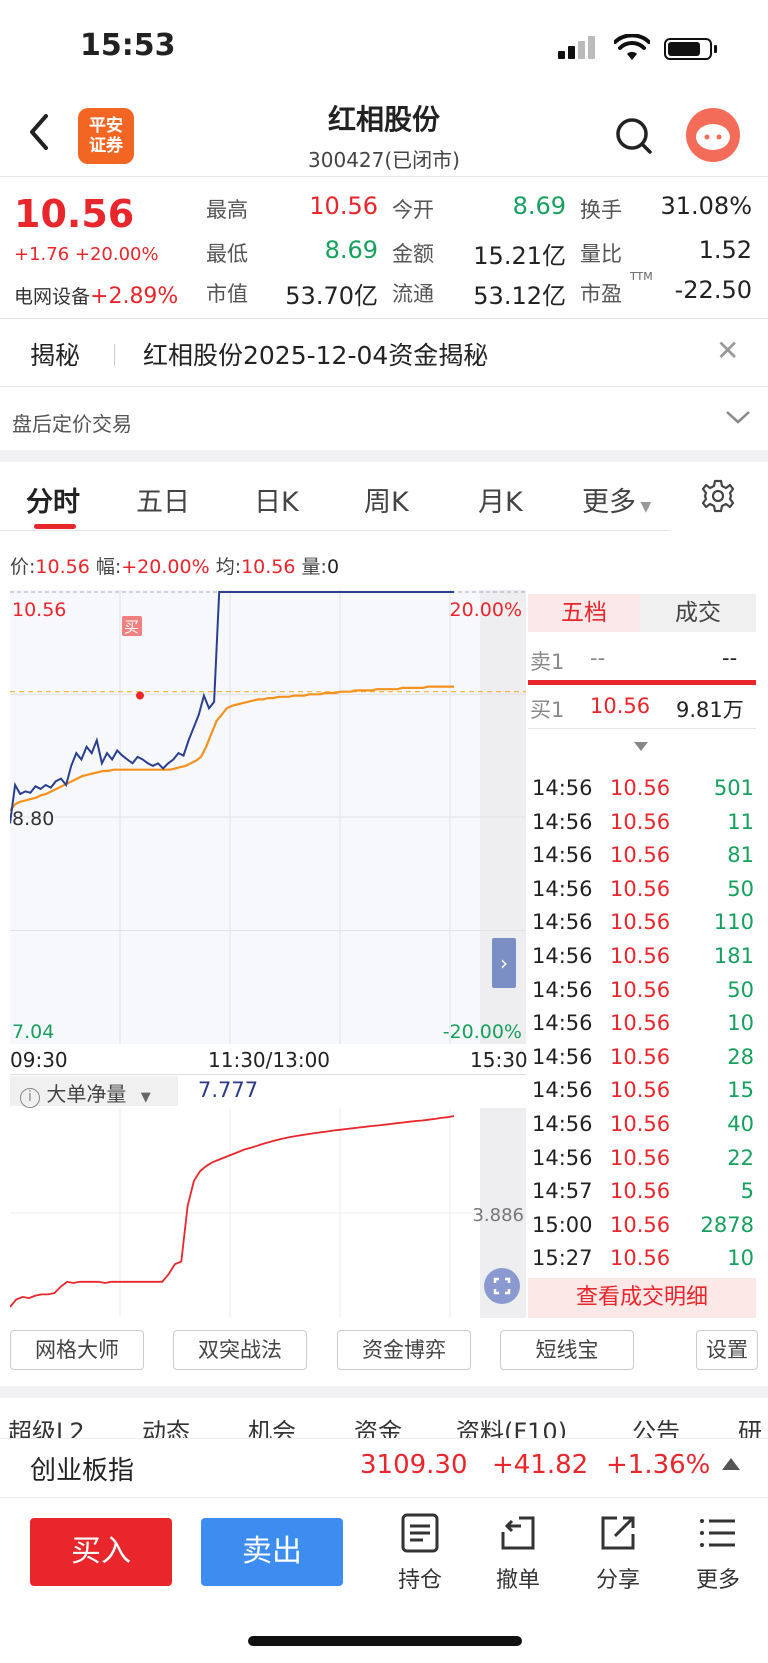  I want to click on y-label-pct-high: 20.00%, so click(486, 610).